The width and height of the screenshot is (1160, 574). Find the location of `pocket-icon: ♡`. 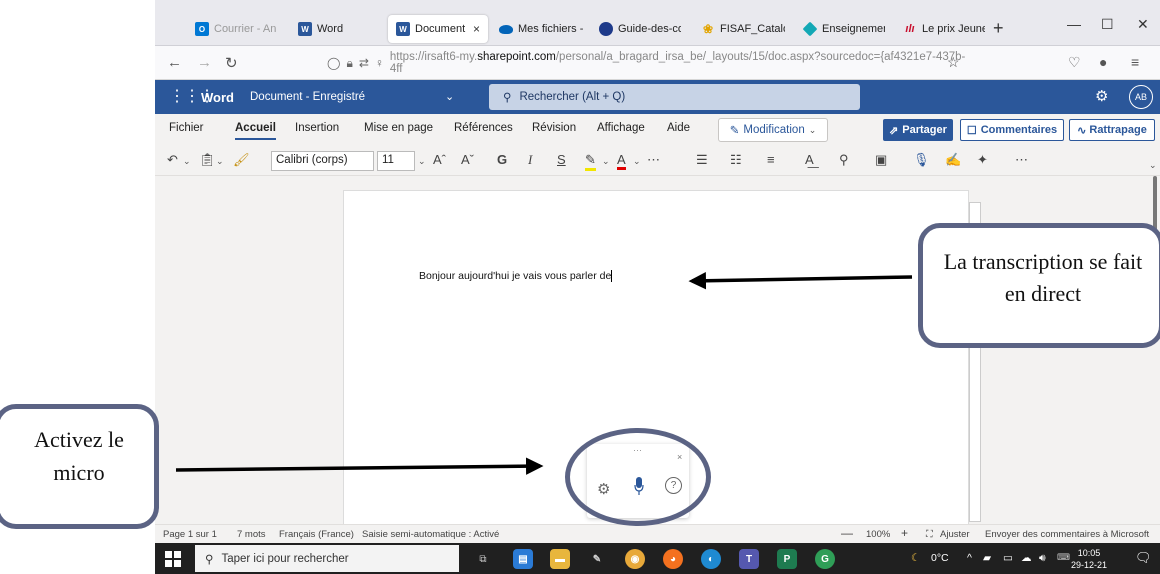

pocket-icon: ♡ is located at coordinates (1074, 62).